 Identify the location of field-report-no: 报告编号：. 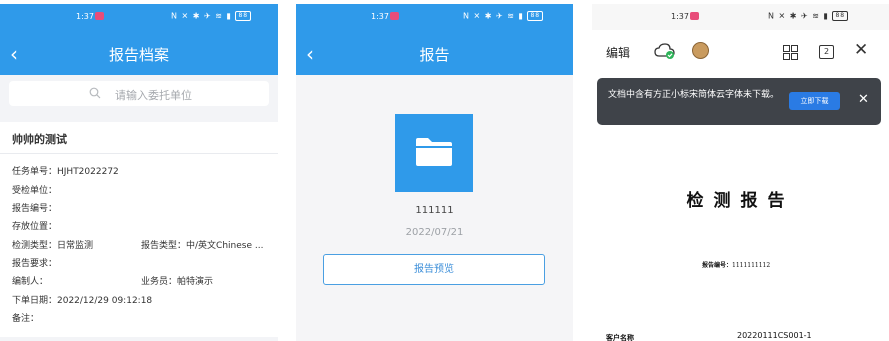
(35, 209).